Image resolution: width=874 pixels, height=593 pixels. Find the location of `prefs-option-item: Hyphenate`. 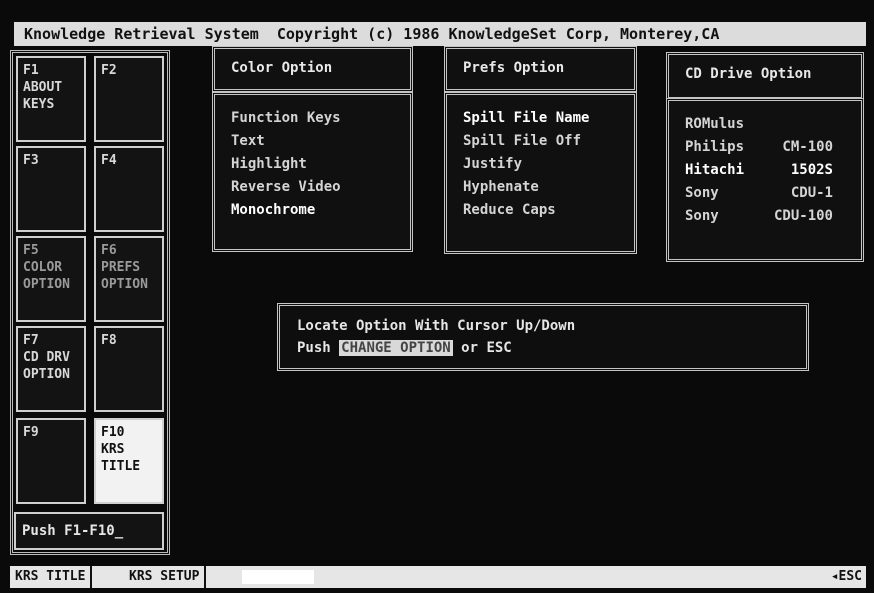

prefs-option-item: Hyphenate is located at coordinates (548, 187).